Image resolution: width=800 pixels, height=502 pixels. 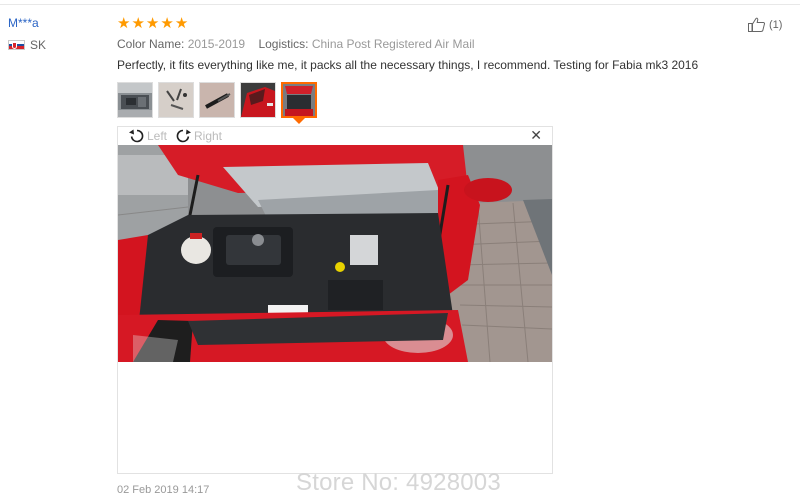 I want to click on color-name-value: 2015-2019, so click(x=216, y=44).